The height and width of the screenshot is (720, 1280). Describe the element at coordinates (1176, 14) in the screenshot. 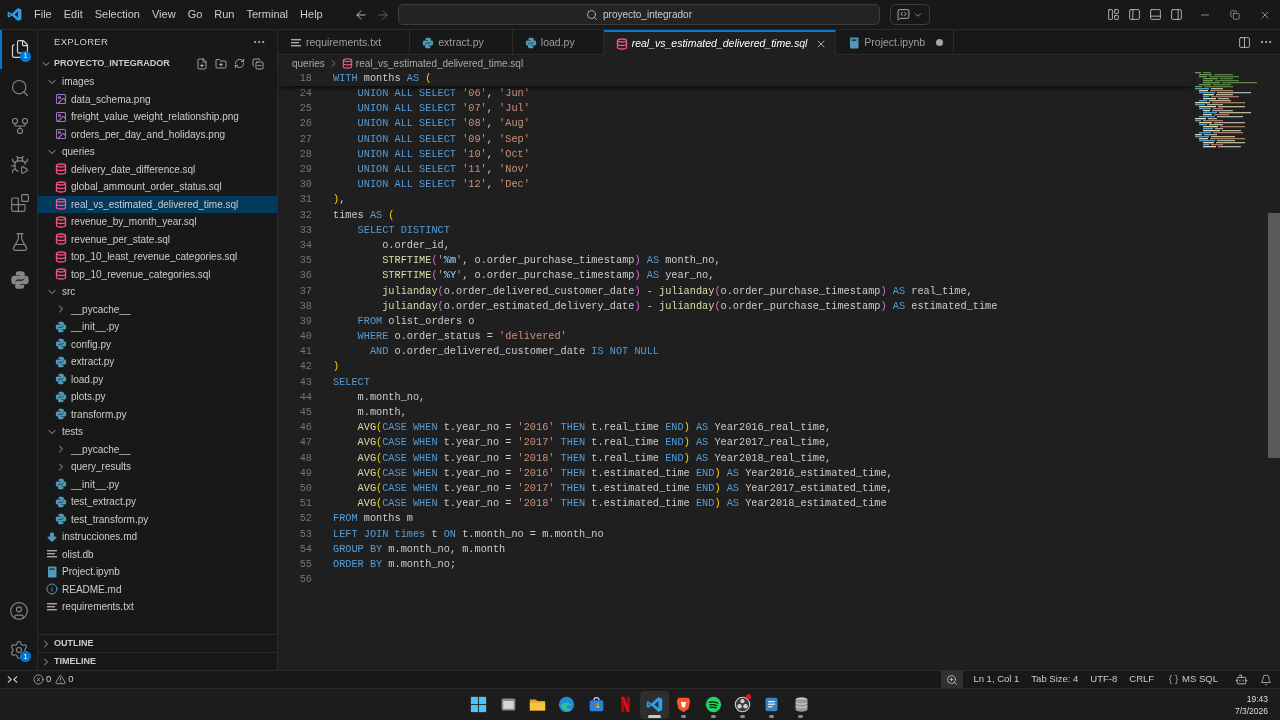

I see `right-panel-icon` at that location.